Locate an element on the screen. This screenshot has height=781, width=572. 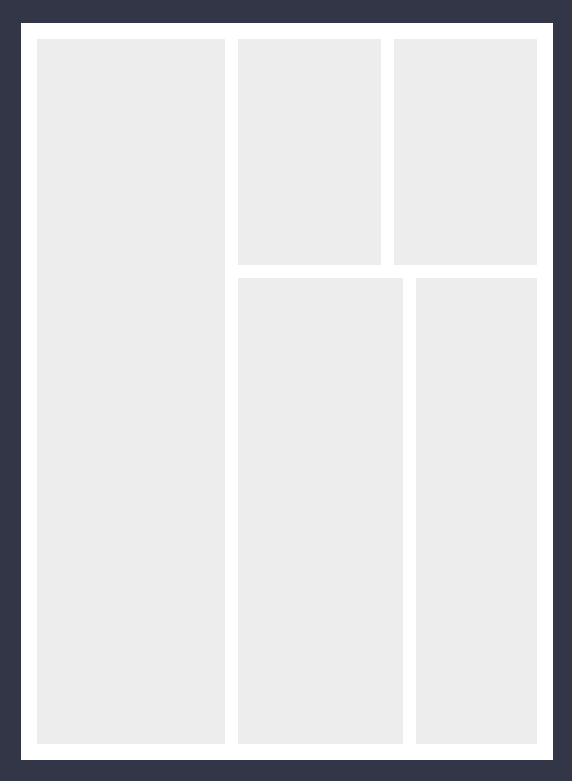
top-middle-panel is located at coordinates (309, 152).